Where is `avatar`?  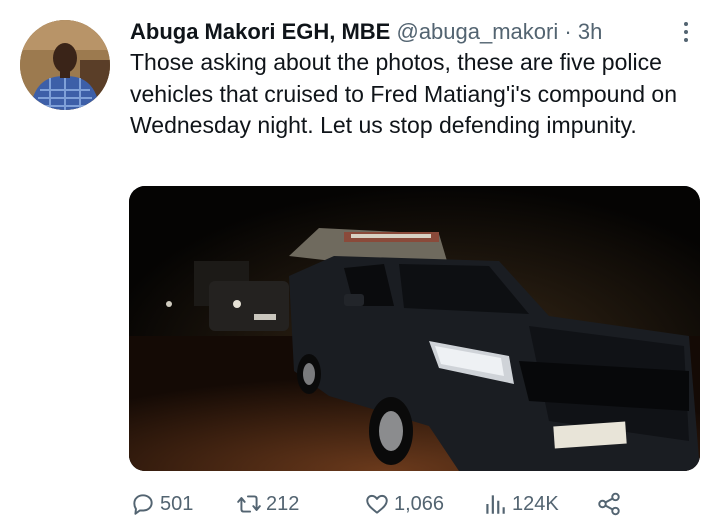 avatar is located at coordinates (65, 65).